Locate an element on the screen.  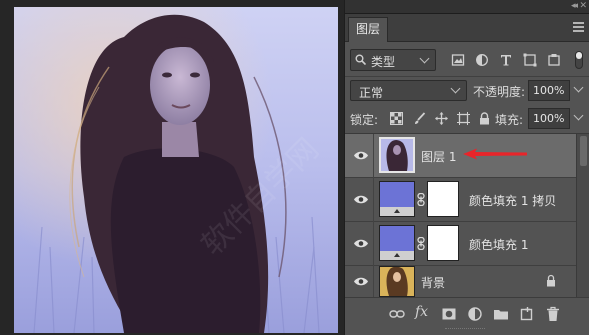
filter-type-layer-icon is located at coordinates (506, 60).